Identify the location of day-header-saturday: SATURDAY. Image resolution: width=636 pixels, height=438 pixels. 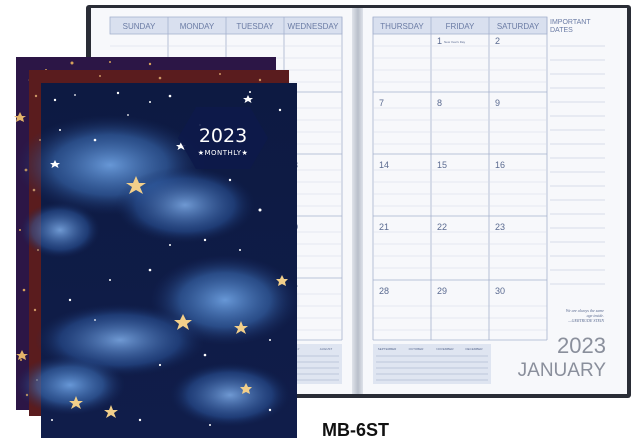
(518, 26).